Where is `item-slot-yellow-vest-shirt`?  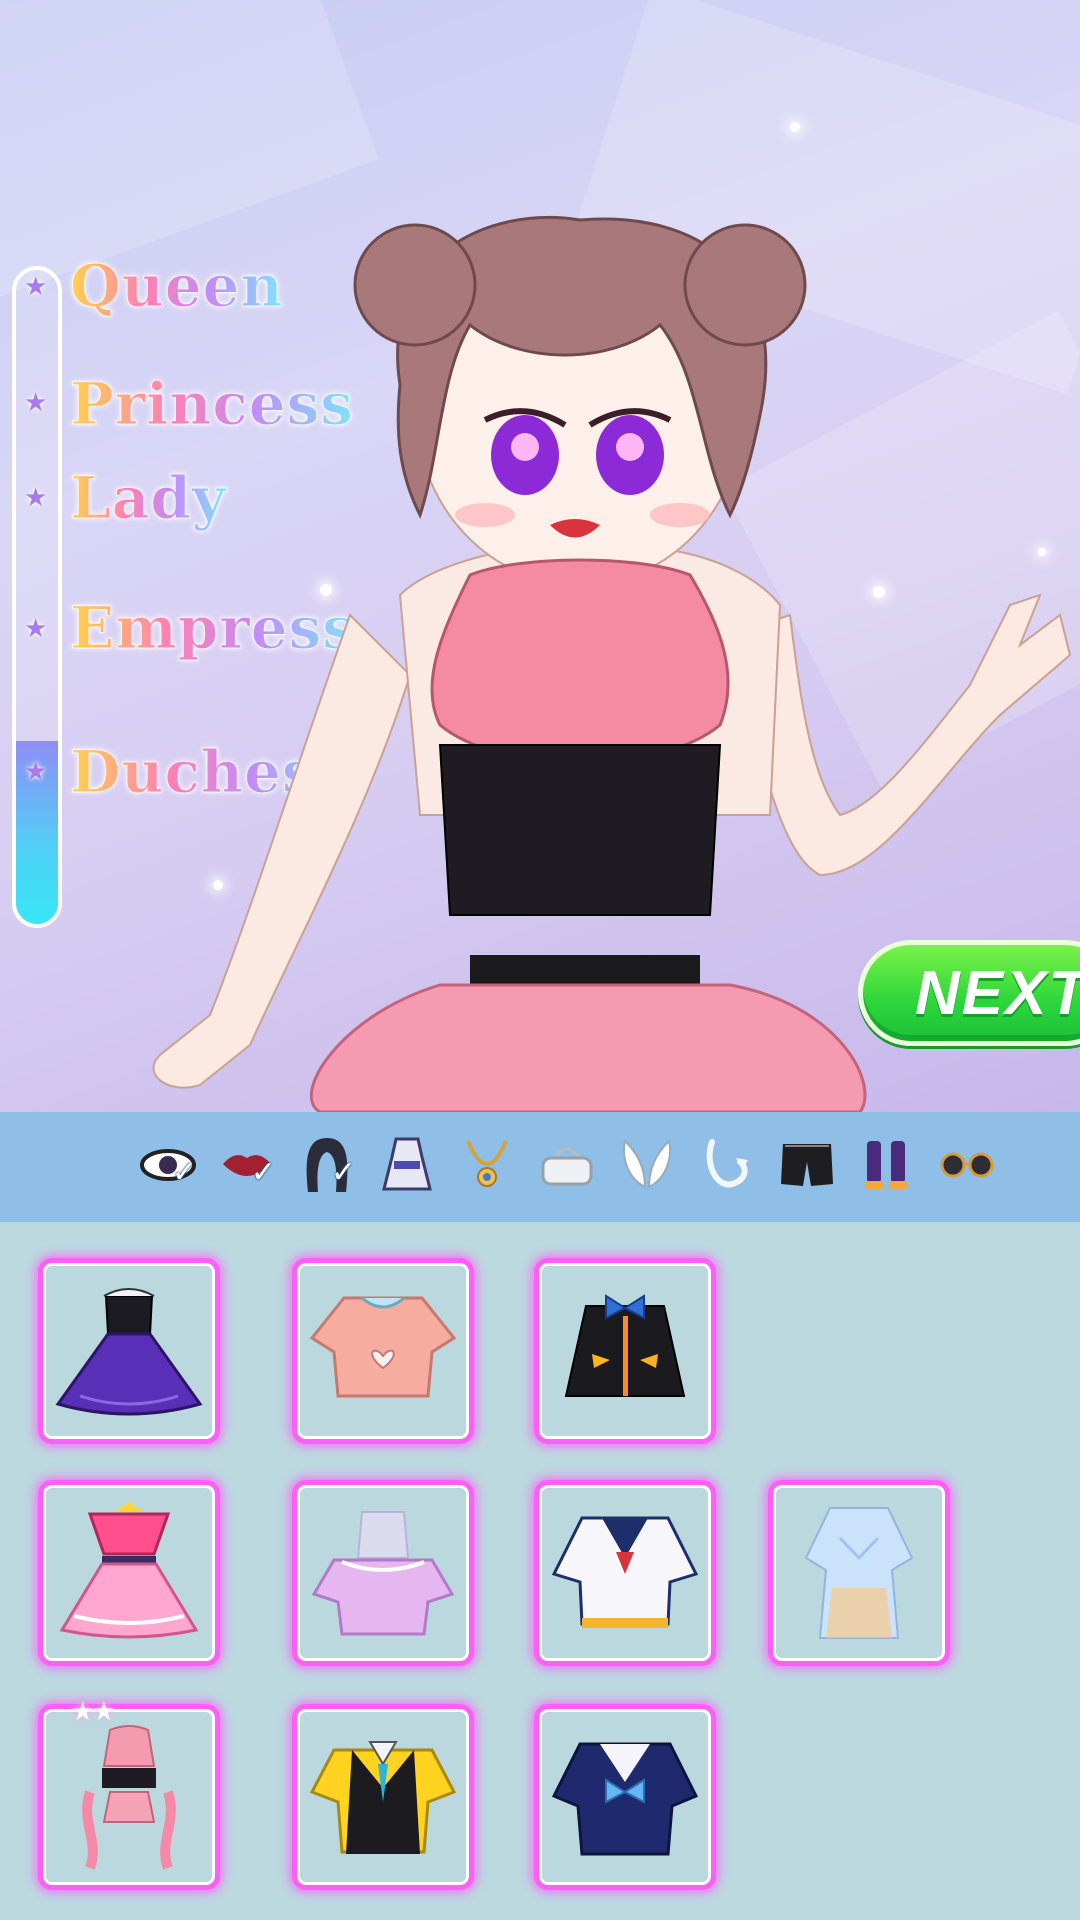
item-slot-yellow-vest-shirt is located at coordinates (383, 1797).